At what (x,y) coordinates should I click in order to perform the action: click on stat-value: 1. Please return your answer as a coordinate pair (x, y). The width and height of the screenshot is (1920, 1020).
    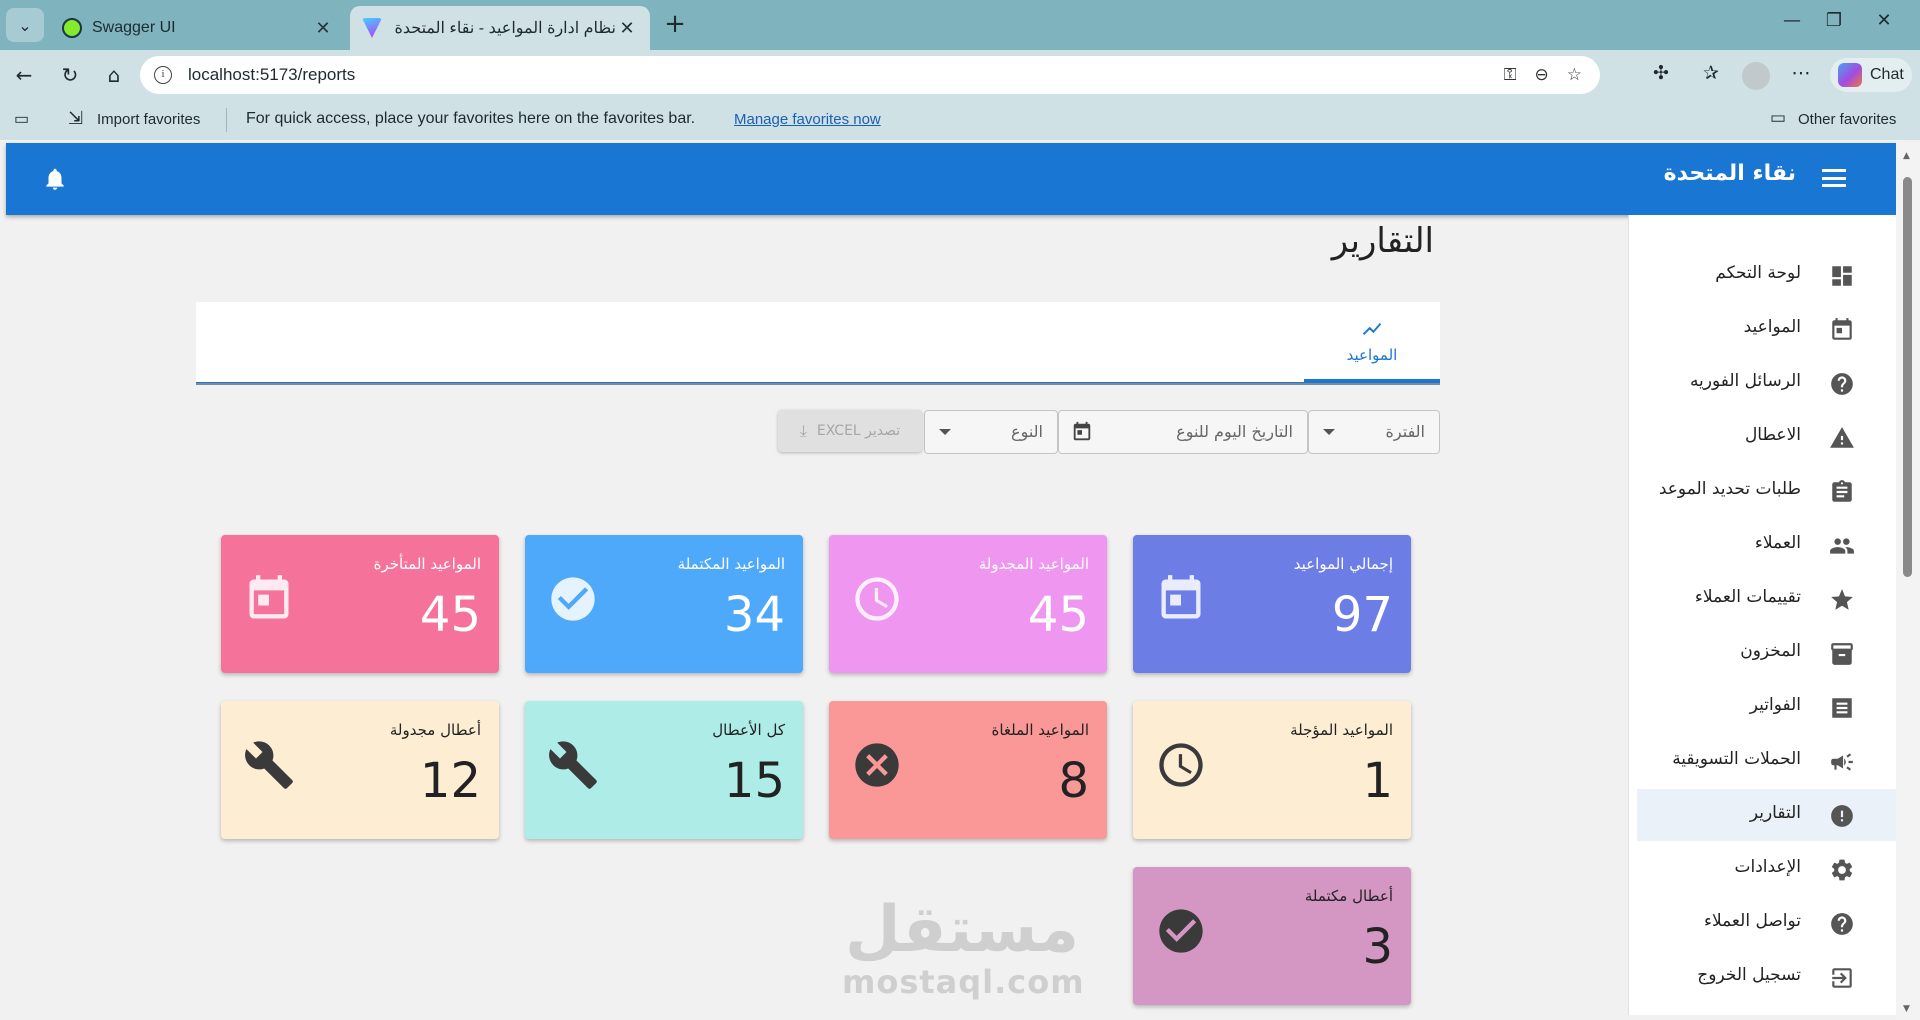
    Looking at the image, I should click on (1377, 781).